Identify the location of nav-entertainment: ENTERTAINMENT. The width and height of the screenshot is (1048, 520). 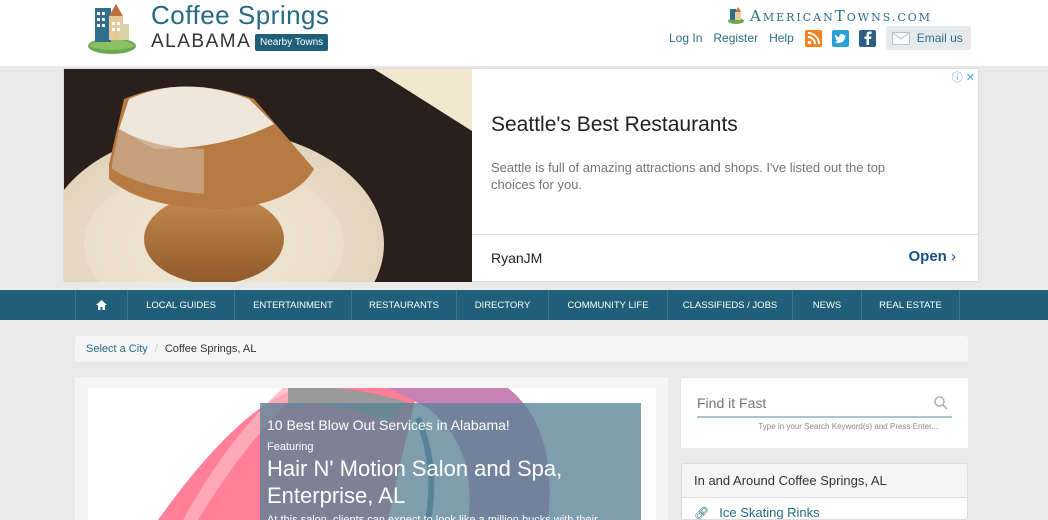
(293, 305).